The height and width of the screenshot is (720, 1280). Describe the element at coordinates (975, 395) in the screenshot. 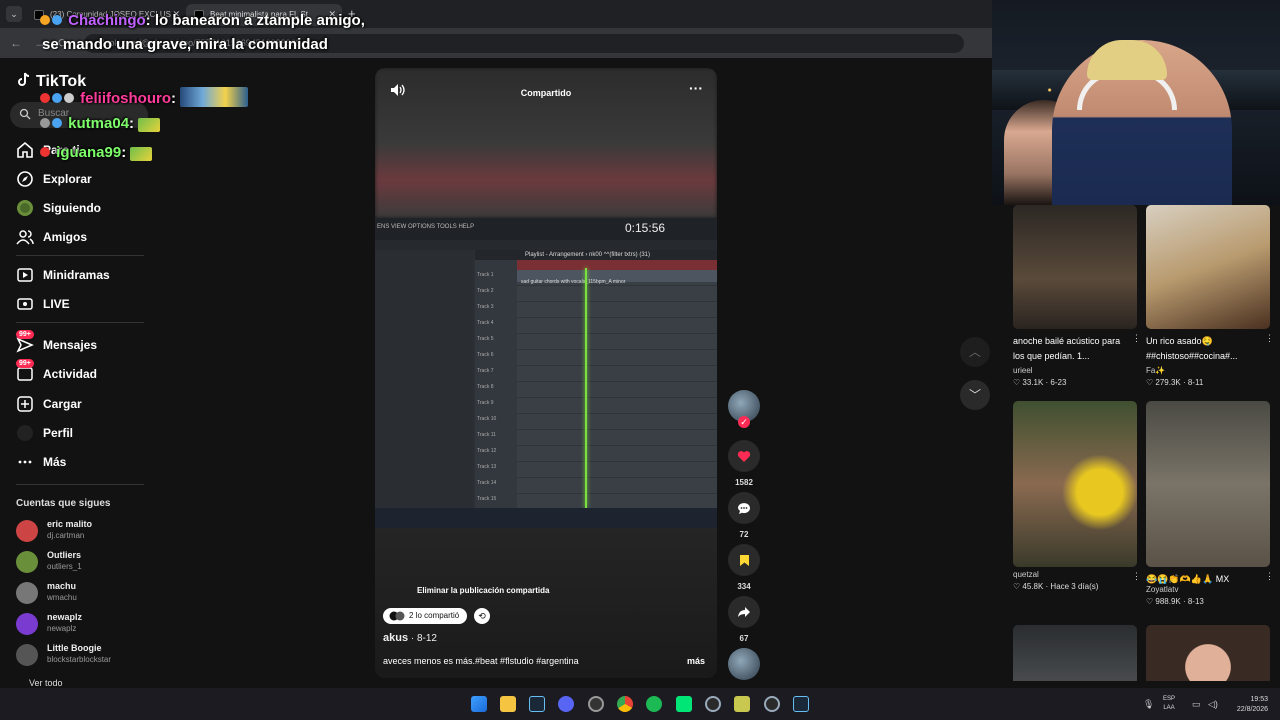

I see `next-video-button: ﹀` at that location.